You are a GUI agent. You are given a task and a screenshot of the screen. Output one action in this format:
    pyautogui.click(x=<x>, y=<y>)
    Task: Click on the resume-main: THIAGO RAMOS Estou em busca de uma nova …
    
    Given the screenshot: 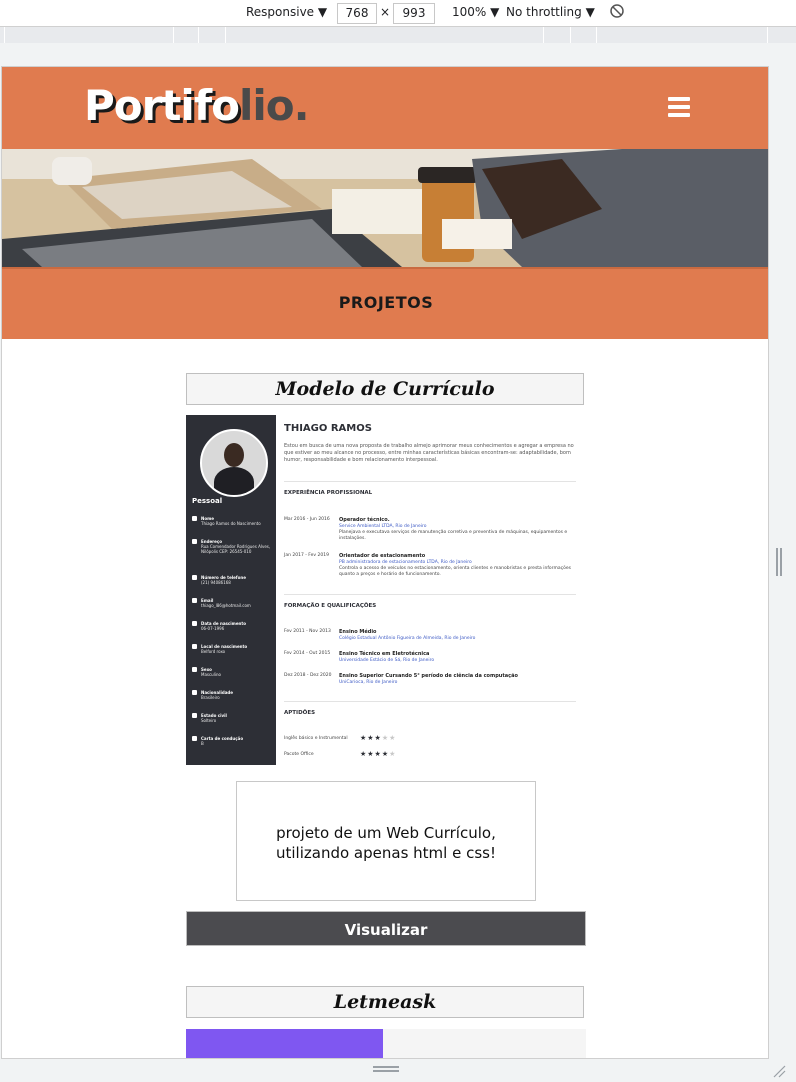 What is the action you would take?
    pyautogui.click(x=431, y=590)
    